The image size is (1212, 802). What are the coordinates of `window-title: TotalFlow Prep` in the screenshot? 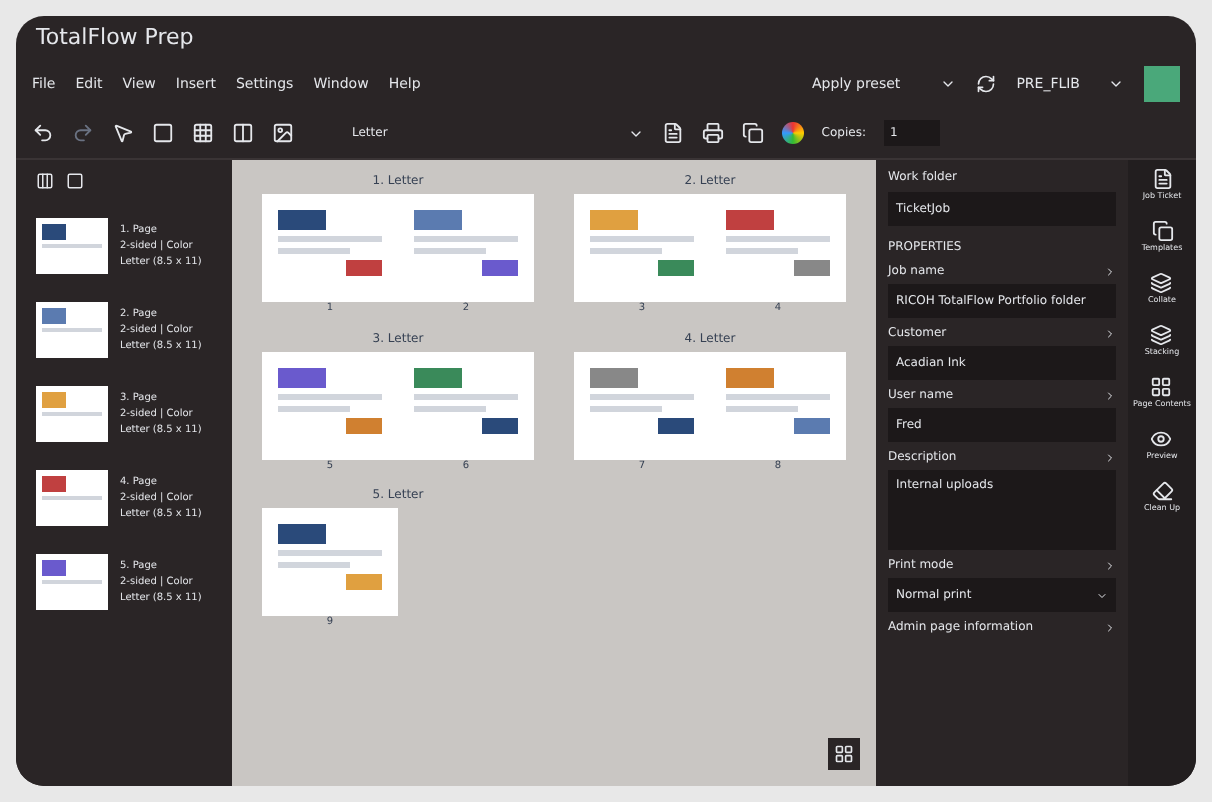 It's located at (115, 37).